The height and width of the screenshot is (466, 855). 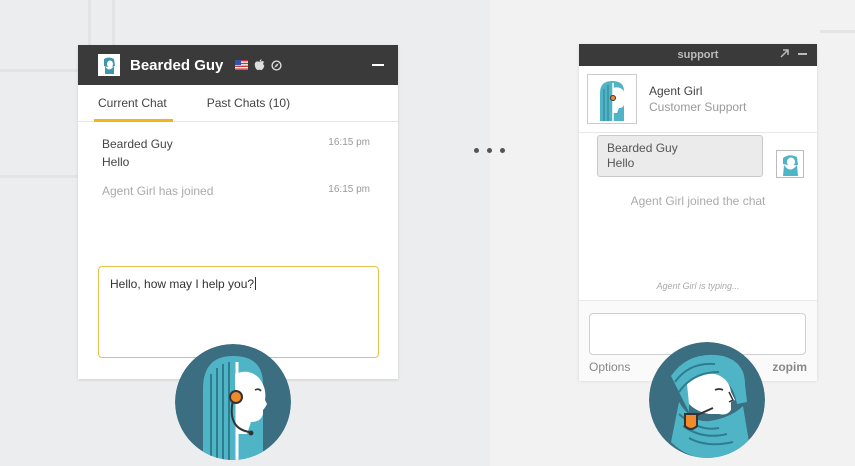 I want to click on ellipsis-separator, so click(x=489, y=150).